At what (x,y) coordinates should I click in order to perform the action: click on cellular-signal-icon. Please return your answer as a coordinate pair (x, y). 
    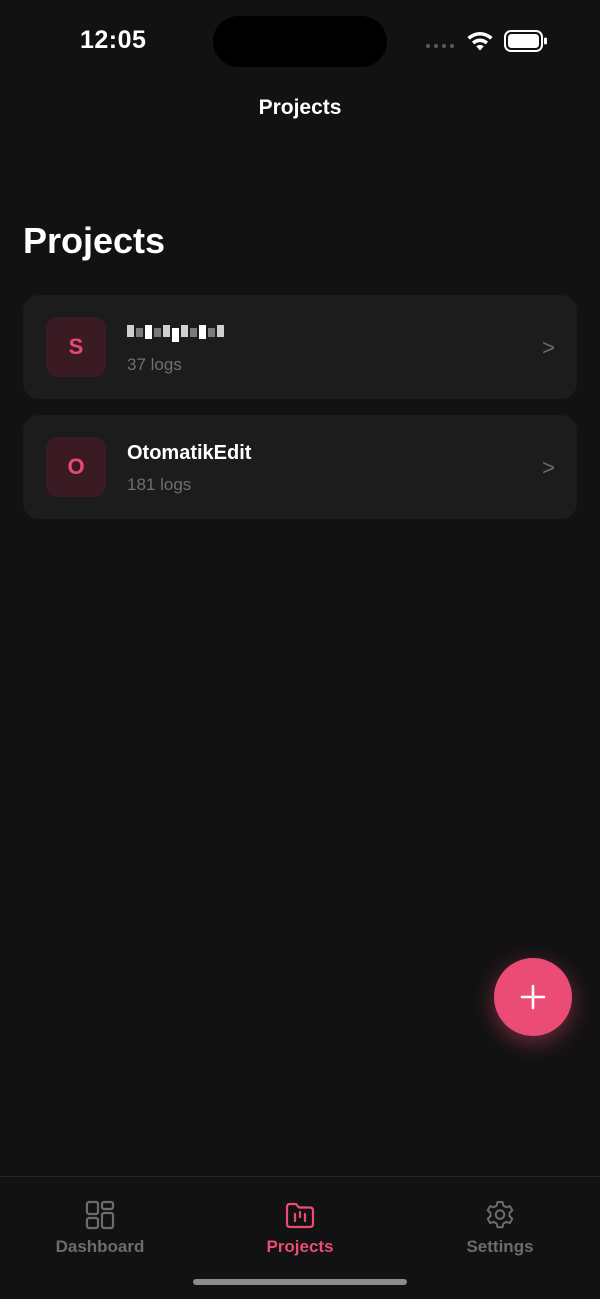
    Looking at the image, I should click on (440, 46).